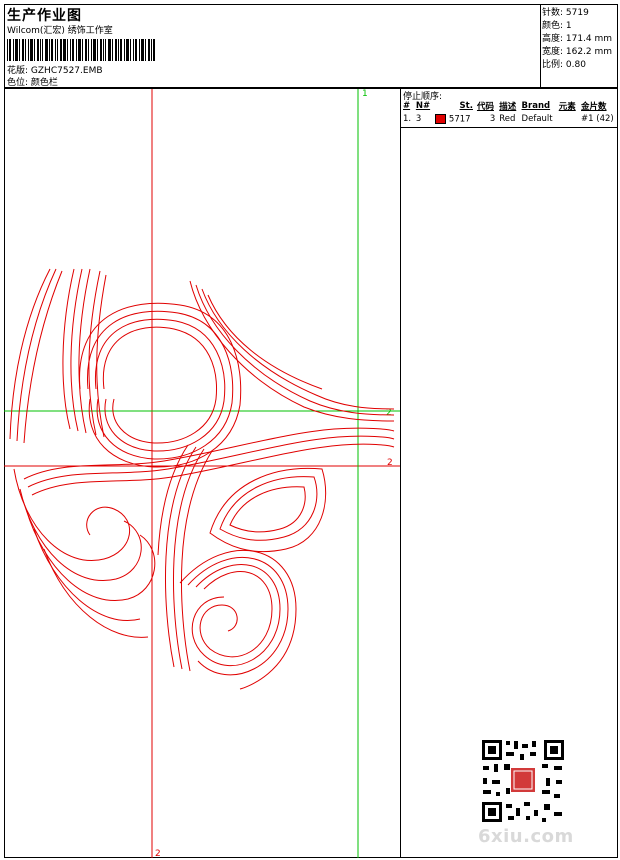 The width and height of the screenshot is (620, 860). What do you see at coordinates (485, 107) in the screenshot?
I see `col-code: 代码` at bounding box center [485, 107].